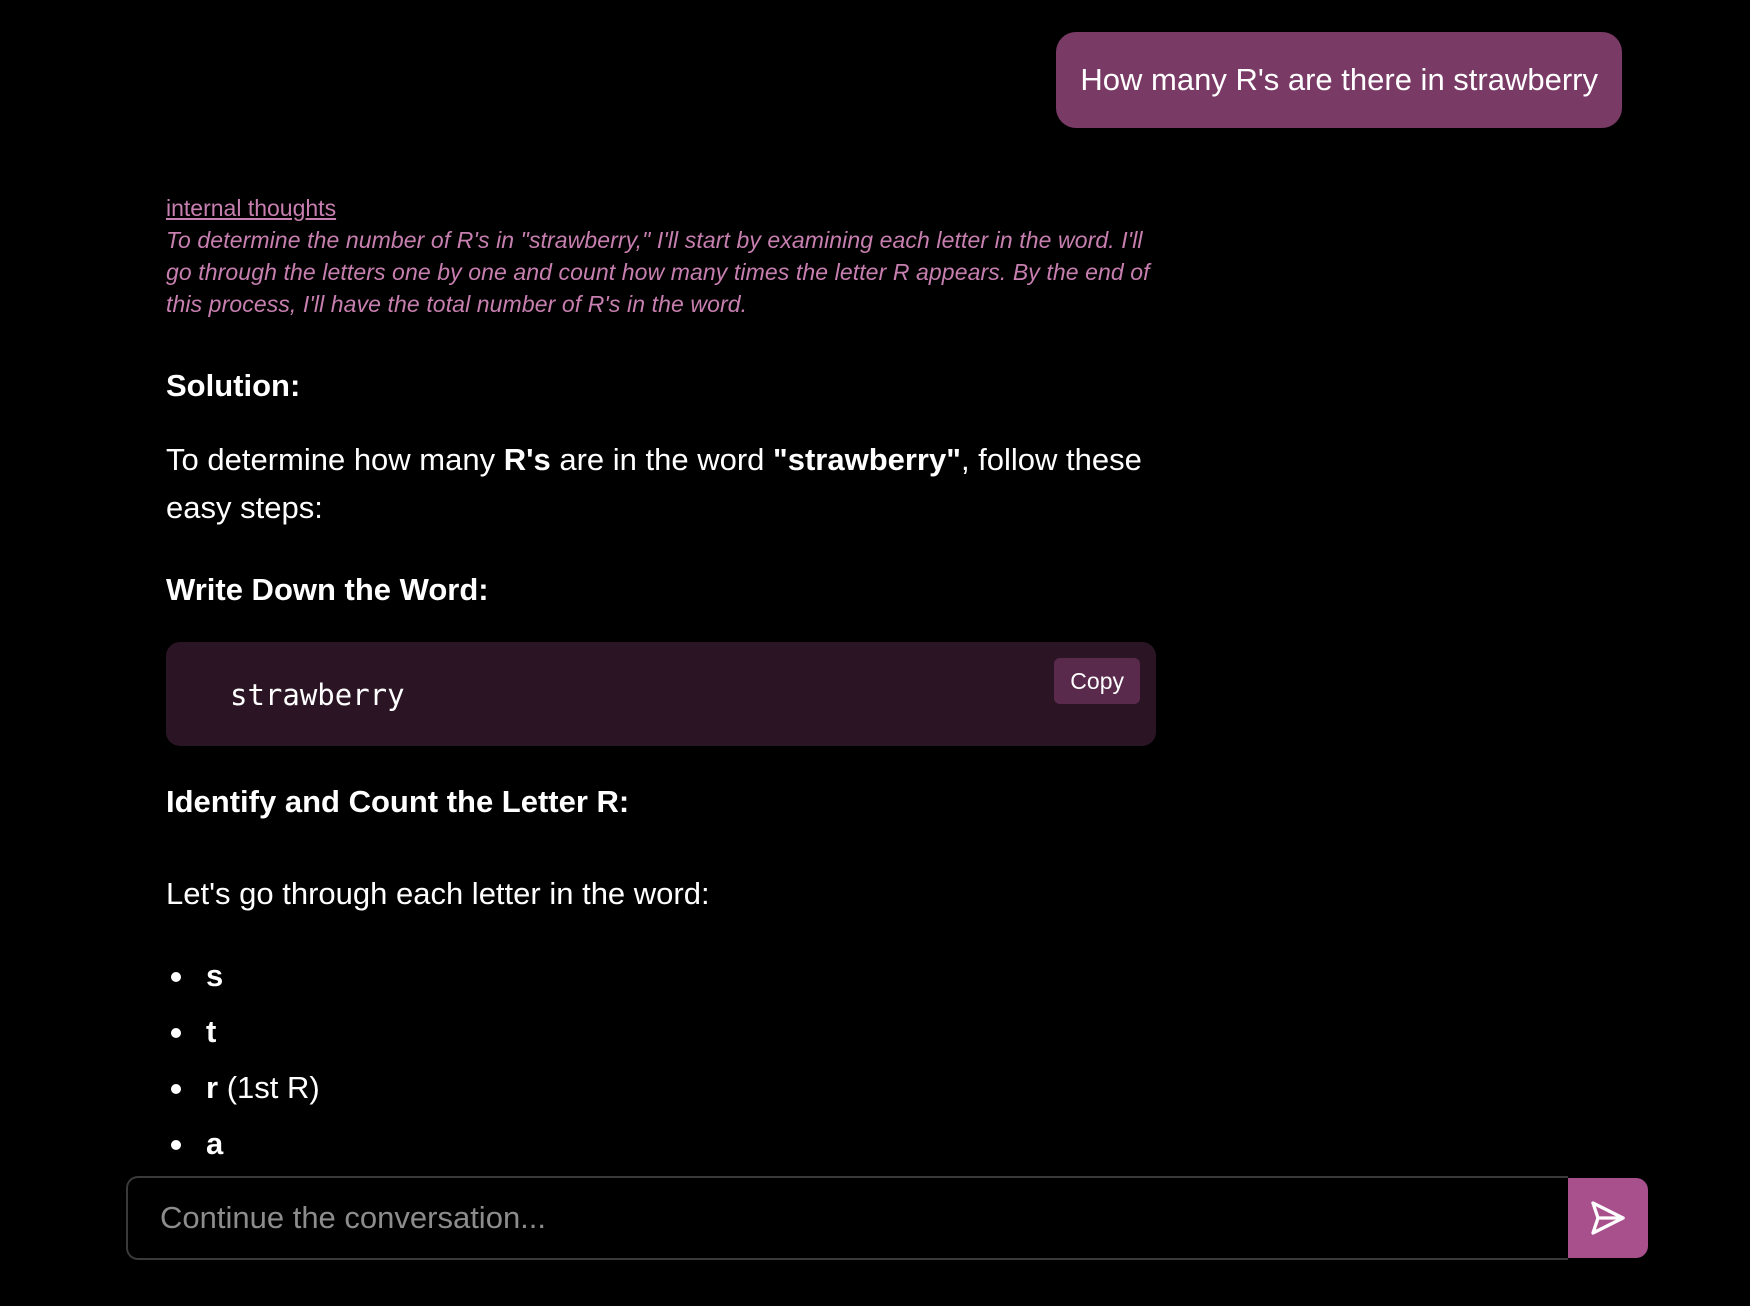 This screenshot has height=1306, width=1750. I want to click on letter: r, so click(212, 1087).